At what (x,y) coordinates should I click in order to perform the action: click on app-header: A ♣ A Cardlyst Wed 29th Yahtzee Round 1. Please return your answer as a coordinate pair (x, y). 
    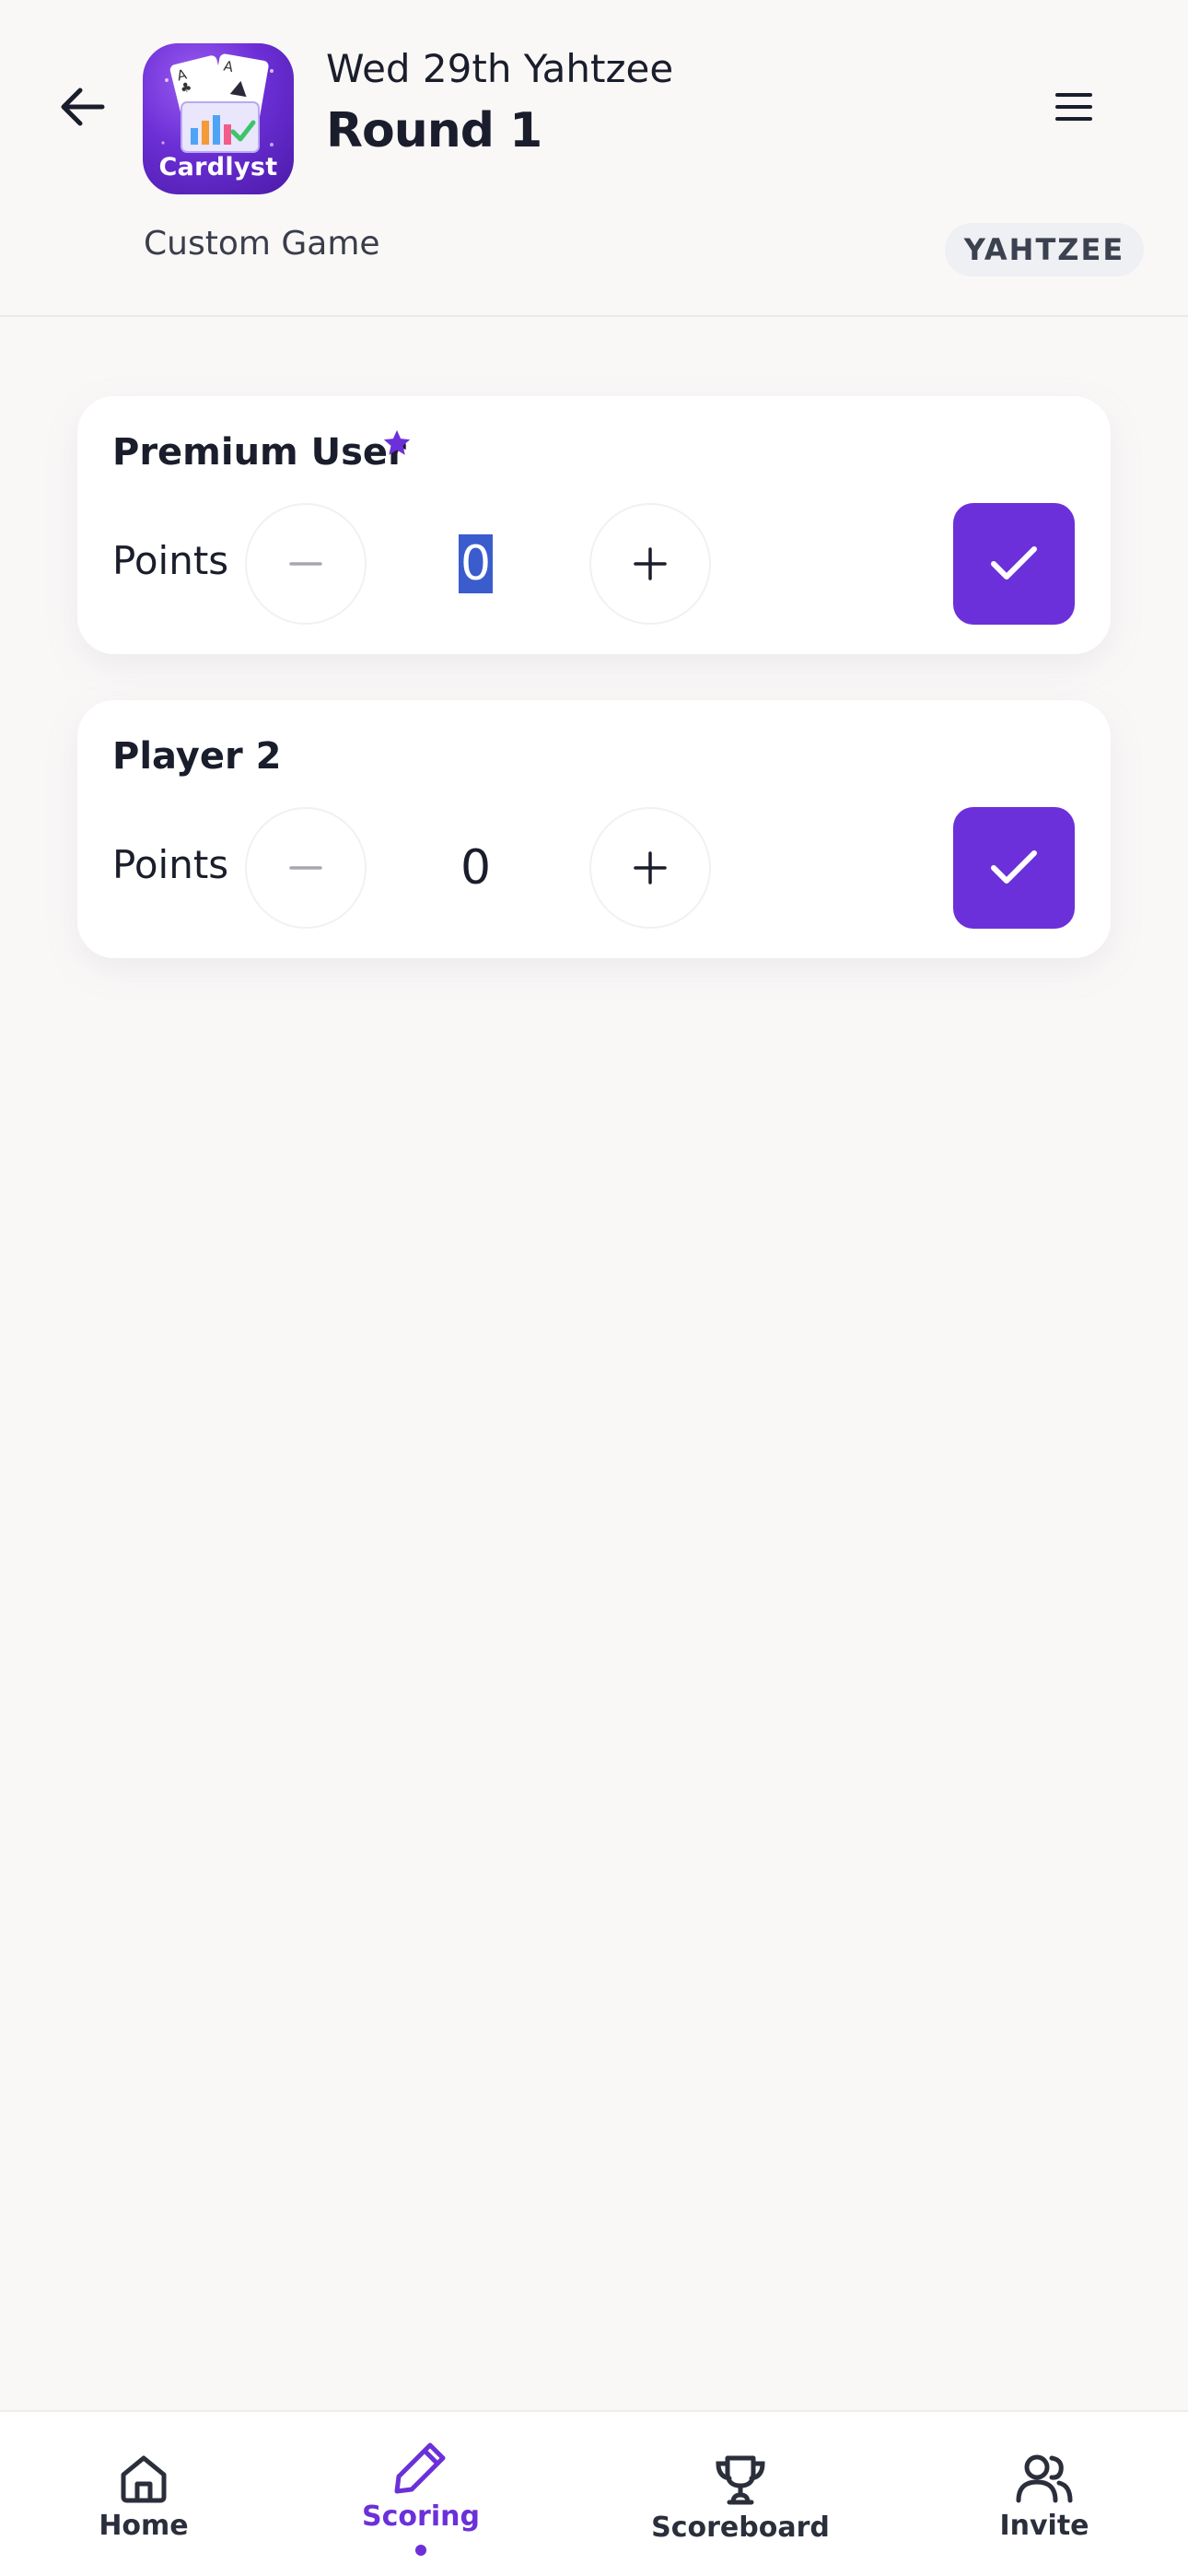
    Looking at the image, I should click on (594, 158).